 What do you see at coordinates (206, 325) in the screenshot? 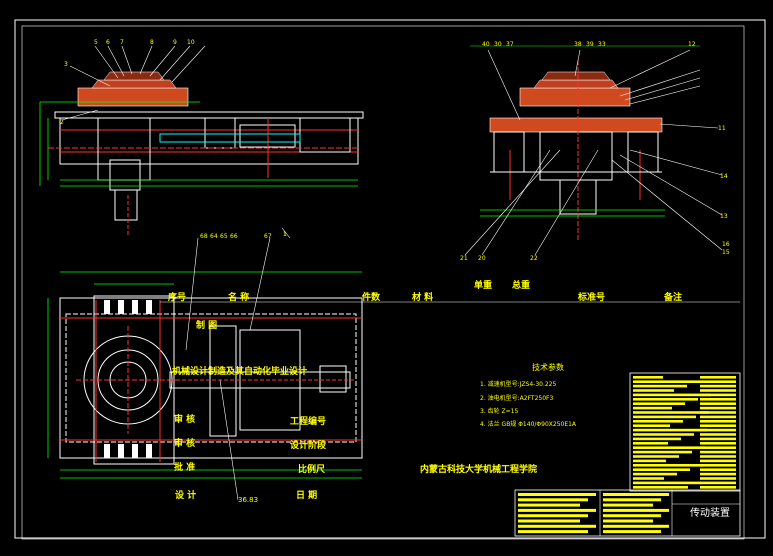
I see `label-drawn: 制 图` at bounding box center [206, 325].